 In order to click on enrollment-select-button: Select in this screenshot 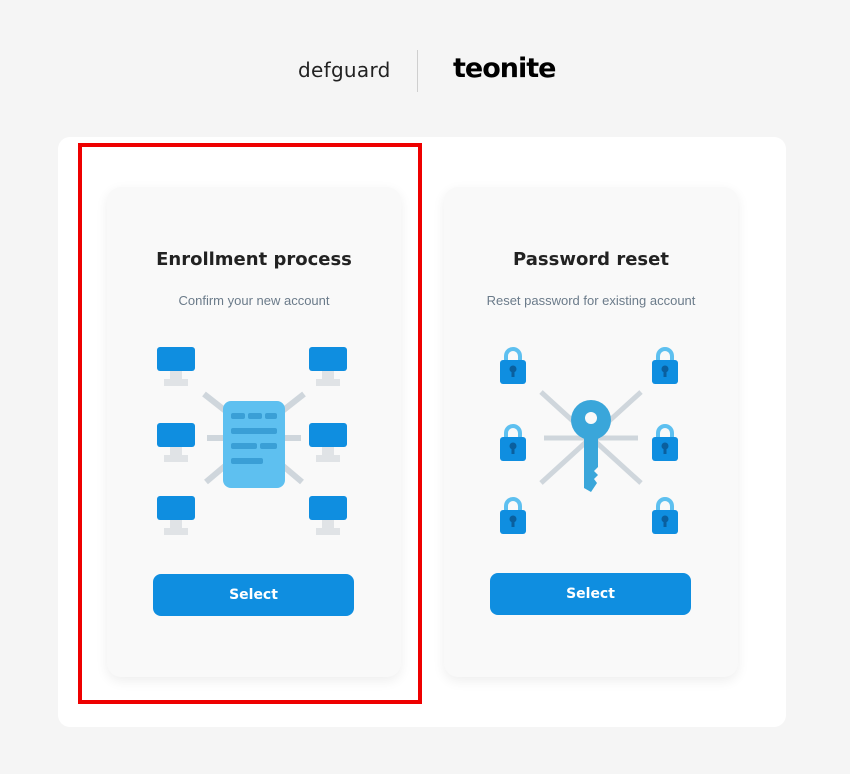, I will do `click(253, 595)`.